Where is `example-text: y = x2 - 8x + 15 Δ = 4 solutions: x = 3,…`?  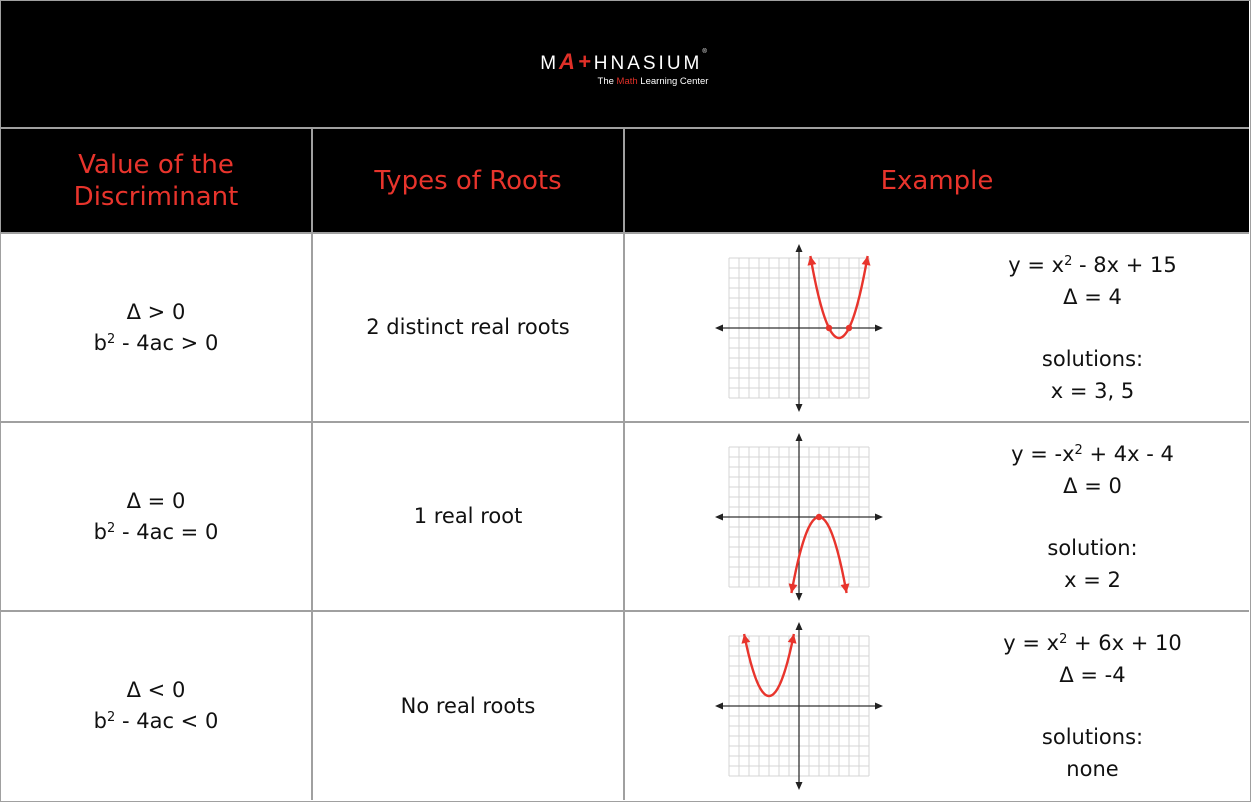 example-text: y = x2 - 8x + 15 Δ = 4 solutions: x = 3,… is located at coordinates (1092, 328).